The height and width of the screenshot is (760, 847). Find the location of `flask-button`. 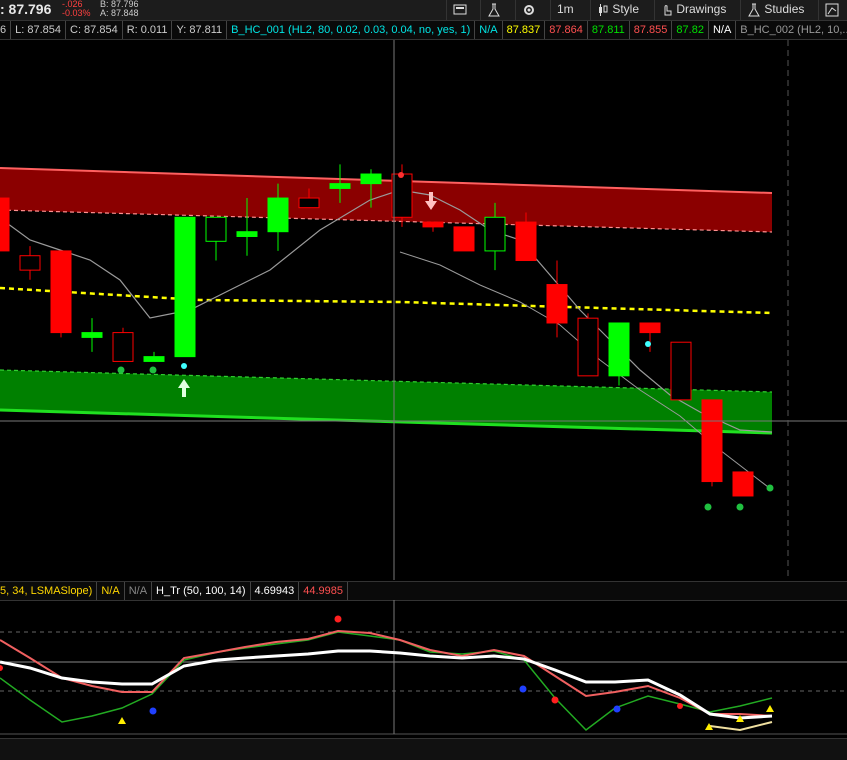

flask-button is located at coordinates (496, 10).